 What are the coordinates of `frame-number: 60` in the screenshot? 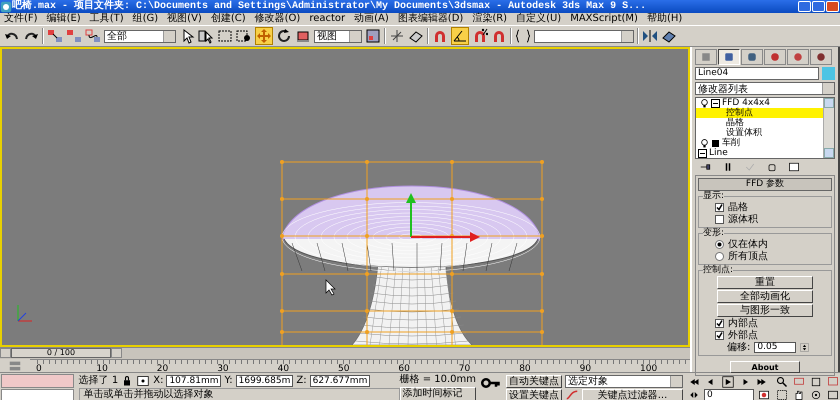 It's located at (404, 369).